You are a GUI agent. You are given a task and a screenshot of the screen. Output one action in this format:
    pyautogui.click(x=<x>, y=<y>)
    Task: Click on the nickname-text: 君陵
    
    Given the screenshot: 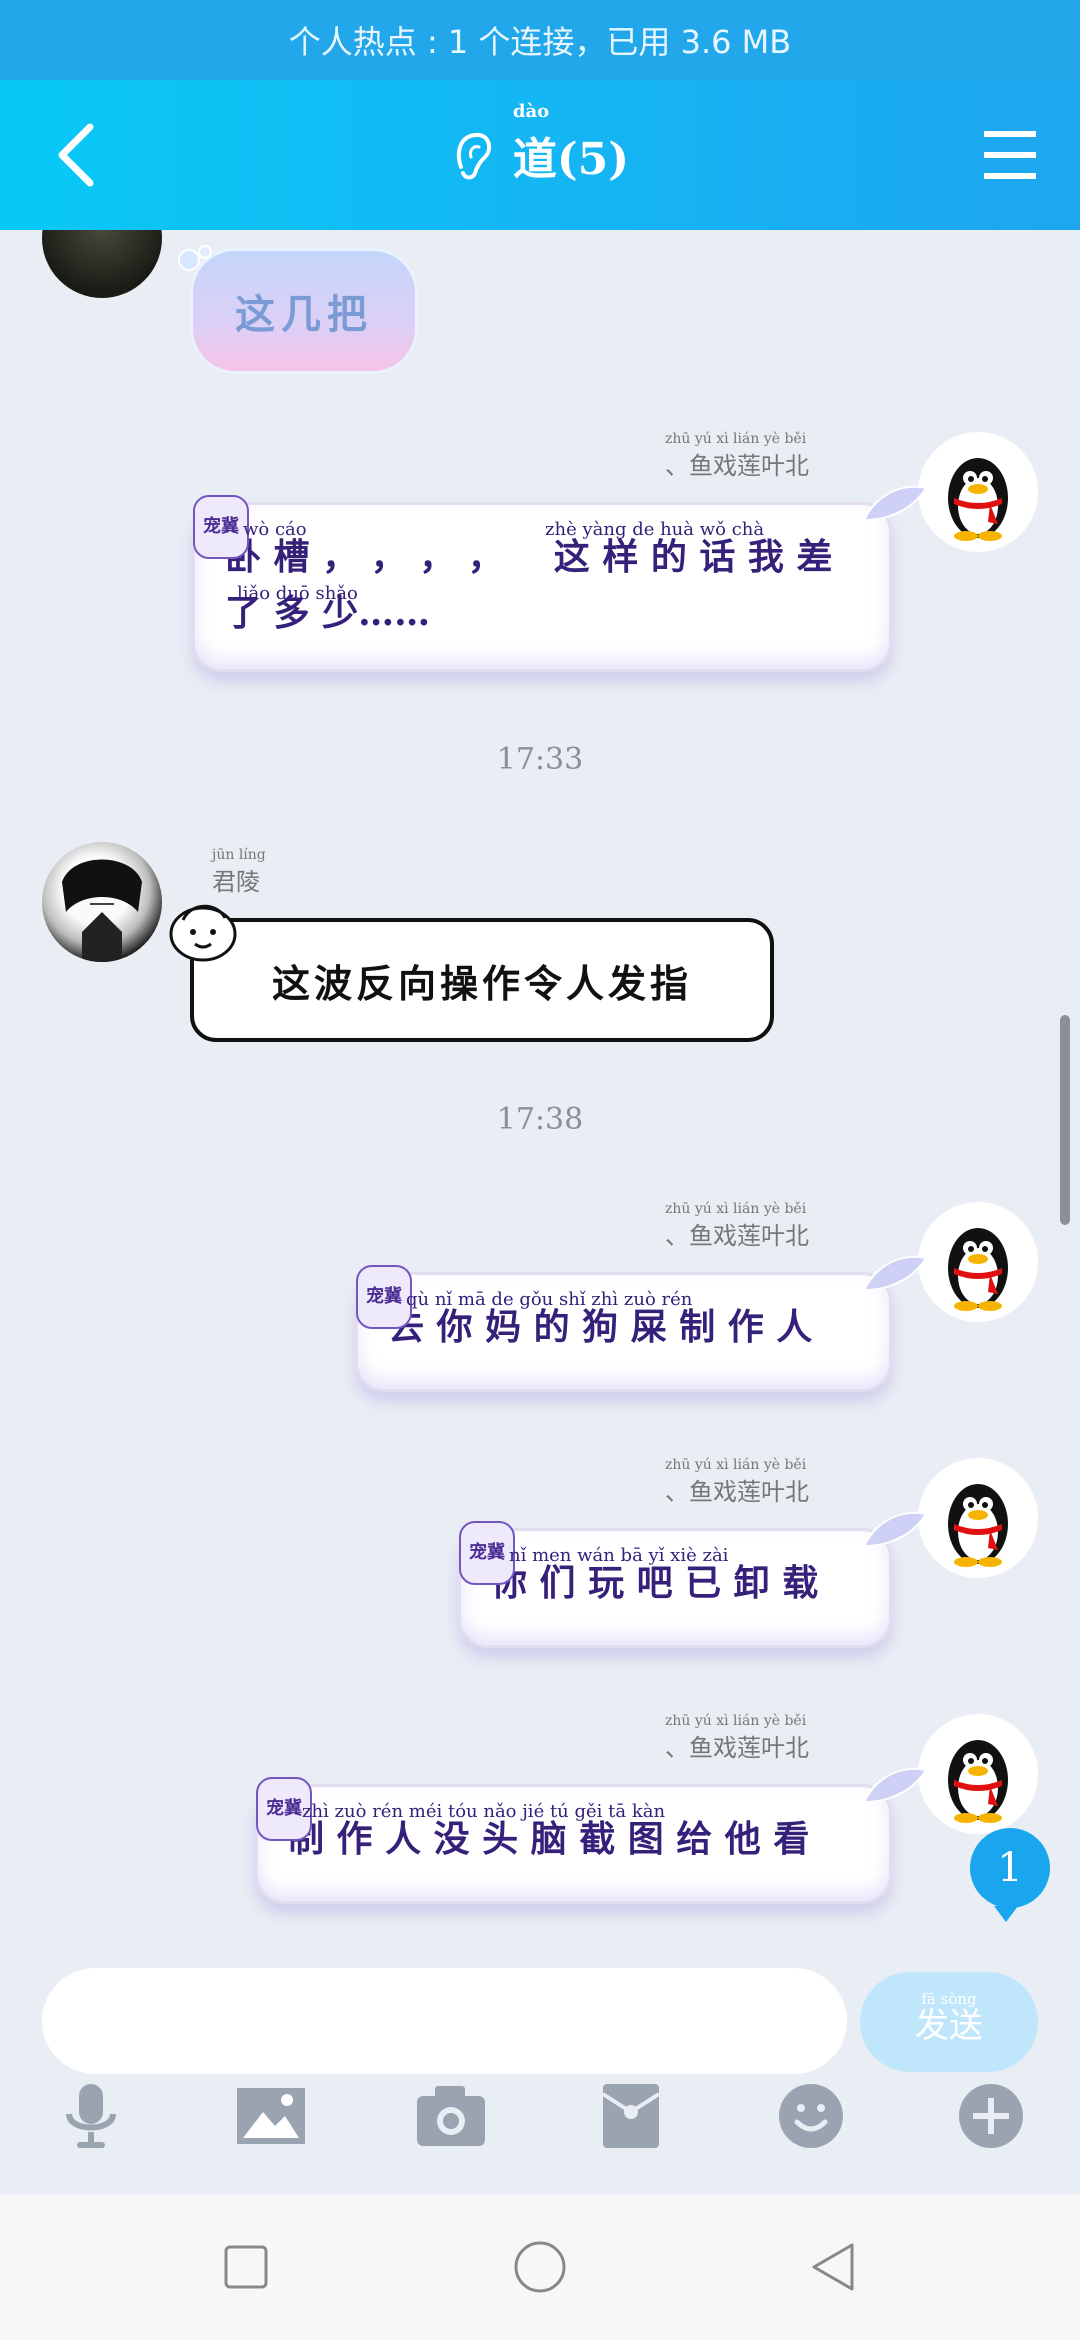 What is the action you would take?
    pyautogui.click(x=236, y=882)
    